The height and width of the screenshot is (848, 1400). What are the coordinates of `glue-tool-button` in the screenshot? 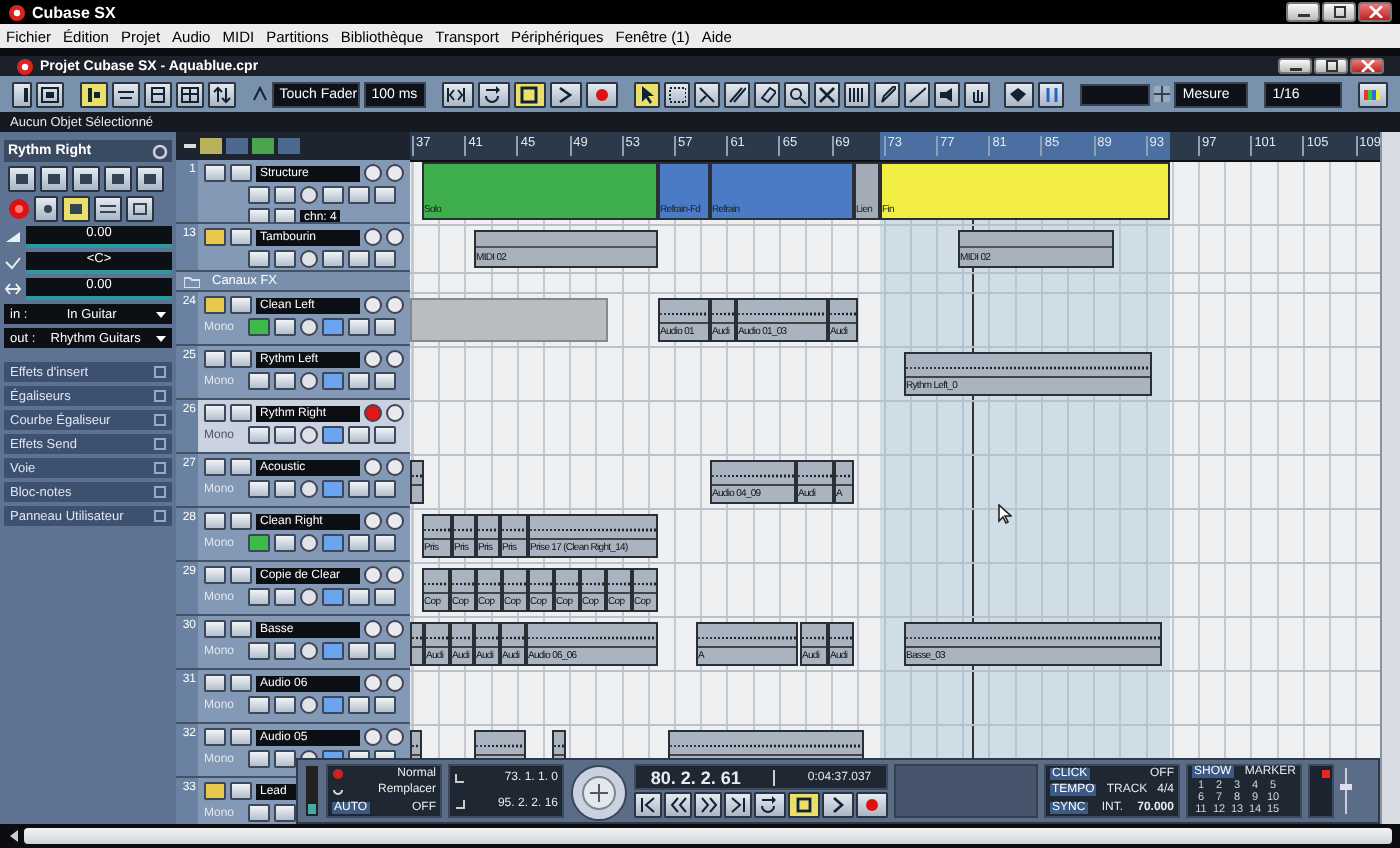 It's located at (736, 94).